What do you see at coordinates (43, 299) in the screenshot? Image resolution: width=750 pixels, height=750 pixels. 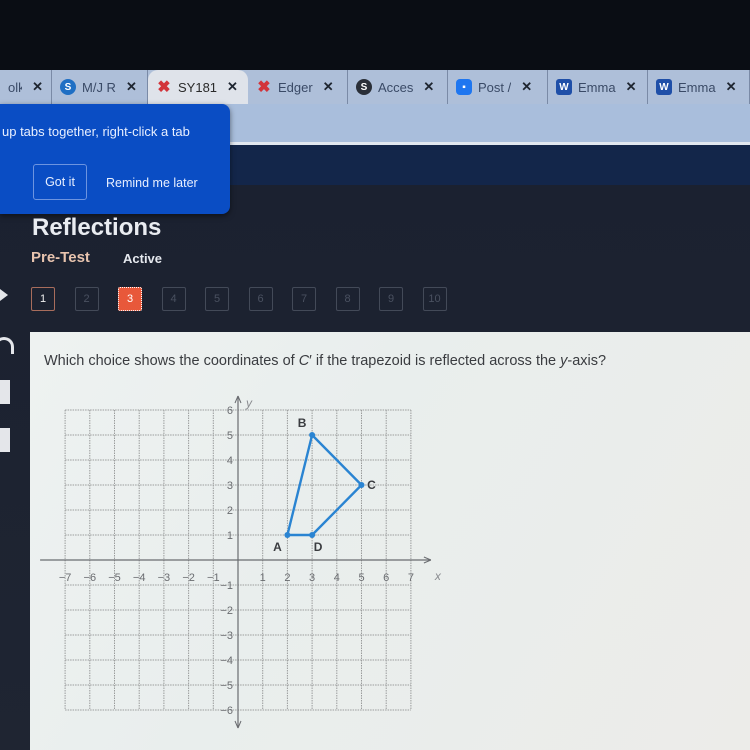 I see `question-nav-button-1: 1` at bounding box center [43, 299].